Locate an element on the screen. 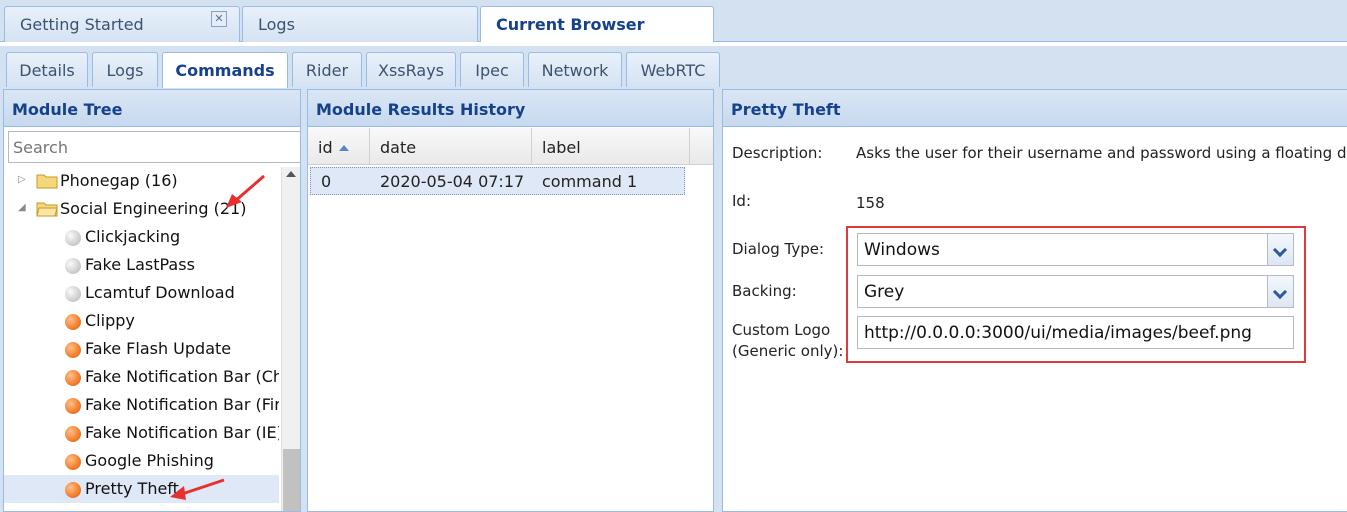  cell-date: 2020-05-04 07:17 is located at coordinates (452, 181).